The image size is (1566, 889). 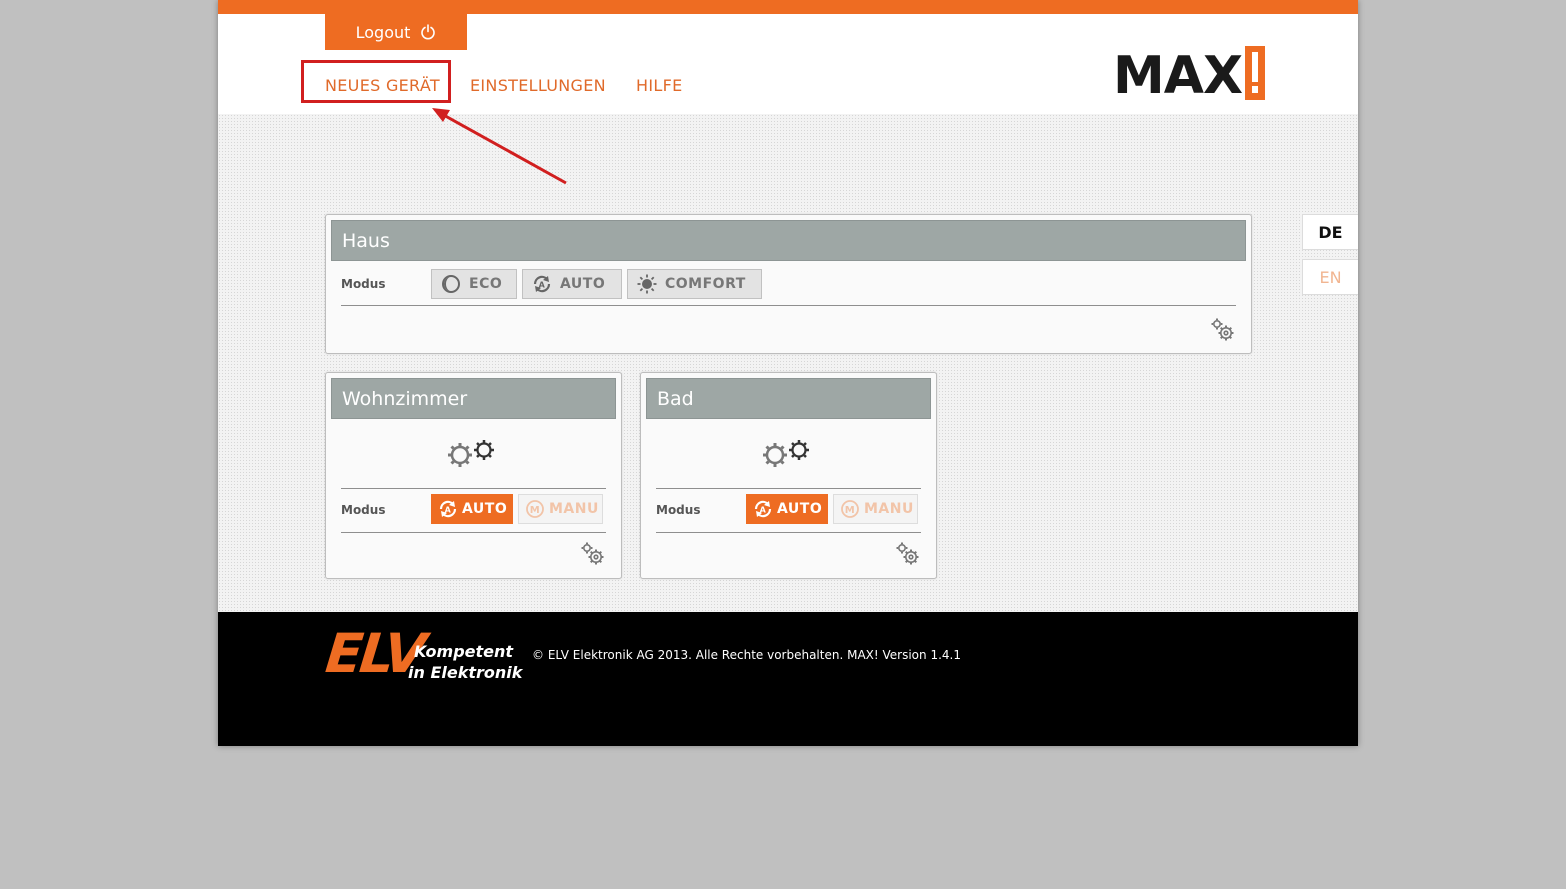 I want to click on house-comfort-label: COMFORT, so click(x=705, y=284).